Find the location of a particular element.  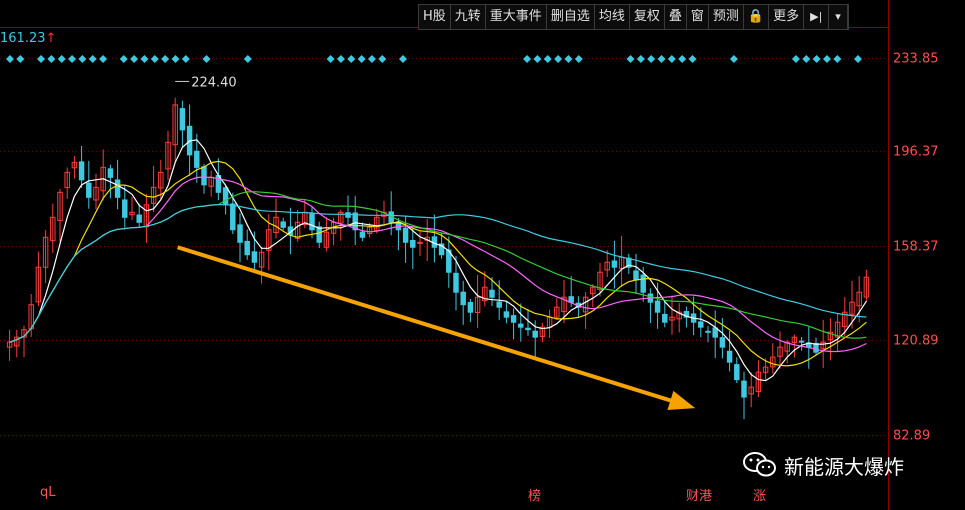

bottom-mark-ql: qL is located at coordinates (48, 492).